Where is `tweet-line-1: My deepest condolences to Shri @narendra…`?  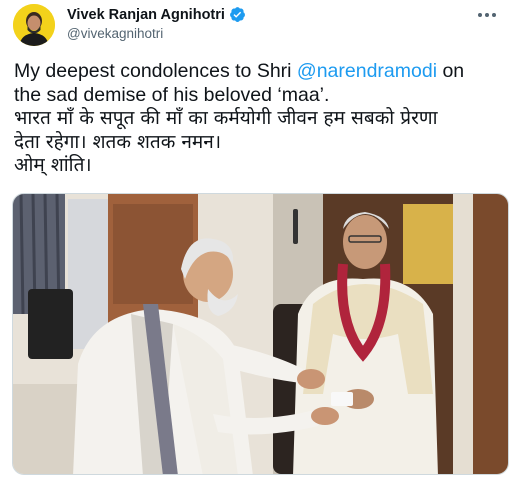 tweet-line-1: My deepest condolences to Shri @narendra… is located at coordinates (259, 72).